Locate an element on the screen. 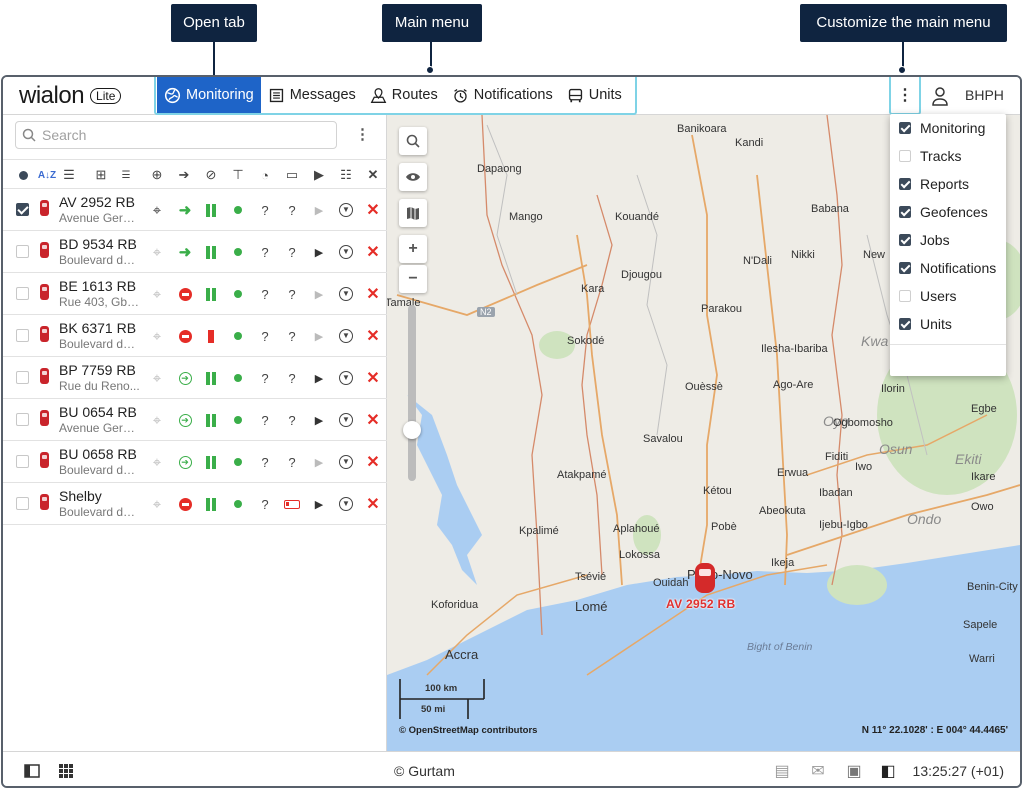 The height and width of the screenshot is (789, 1023). map-layers-button is located at coordinates (413, 213).